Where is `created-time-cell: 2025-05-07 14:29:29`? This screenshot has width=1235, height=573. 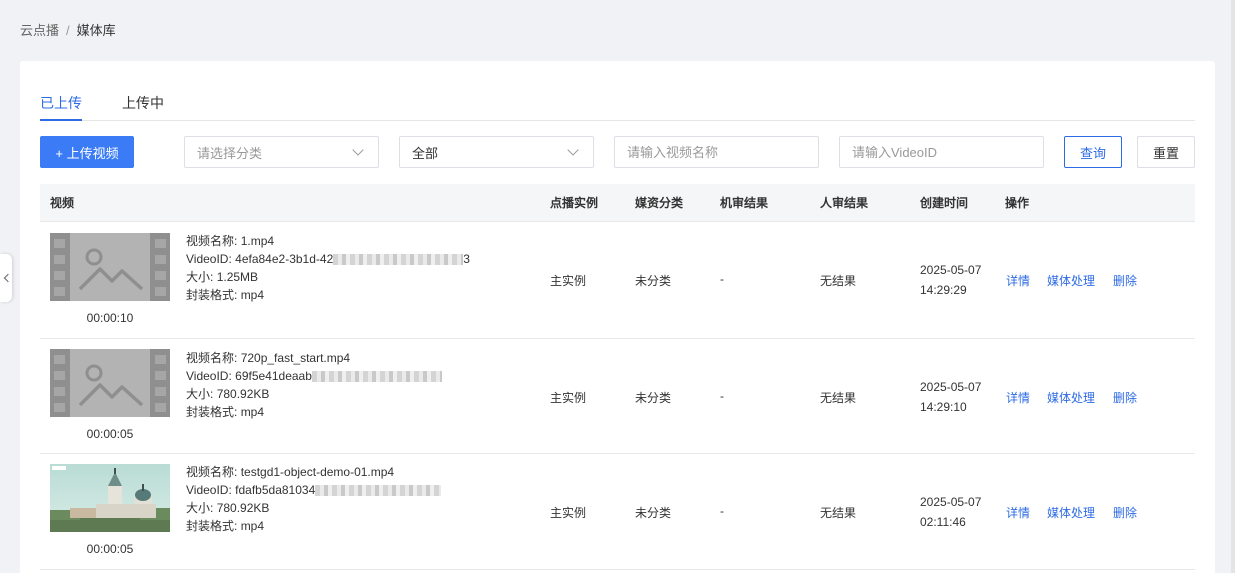
created-time-cell: 2025-05-07 14:29:29 is located at coordinates (950, 280).